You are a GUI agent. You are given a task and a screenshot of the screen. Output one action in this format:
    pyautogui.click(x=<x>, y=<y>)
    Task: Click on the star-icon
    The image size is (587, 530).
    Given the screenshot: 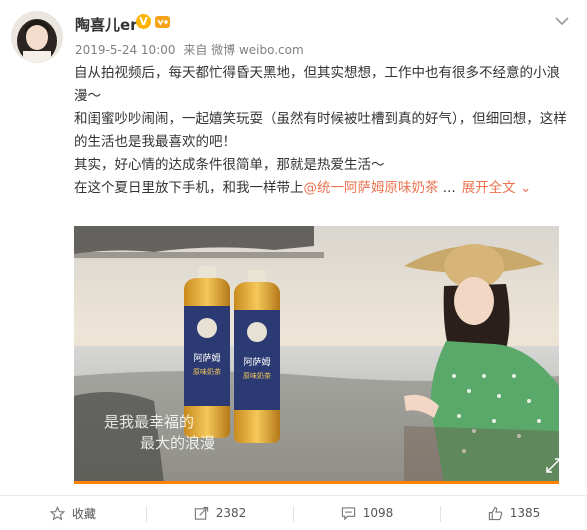 What is the action you would take?
    pyautogui.click(x=57, y=512)
    